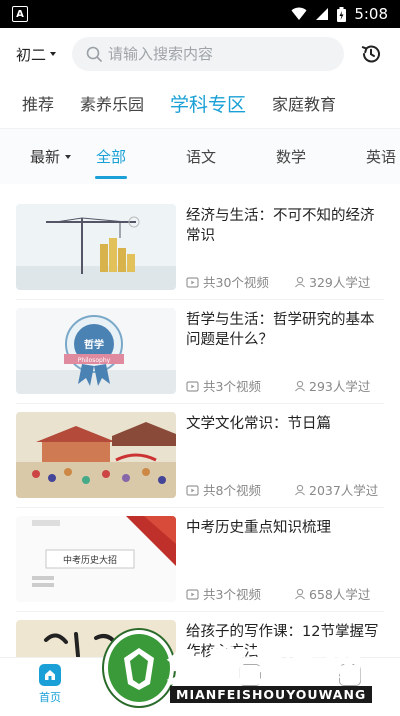  I want to click on learner-count: 658人学过, so click(340, 594).